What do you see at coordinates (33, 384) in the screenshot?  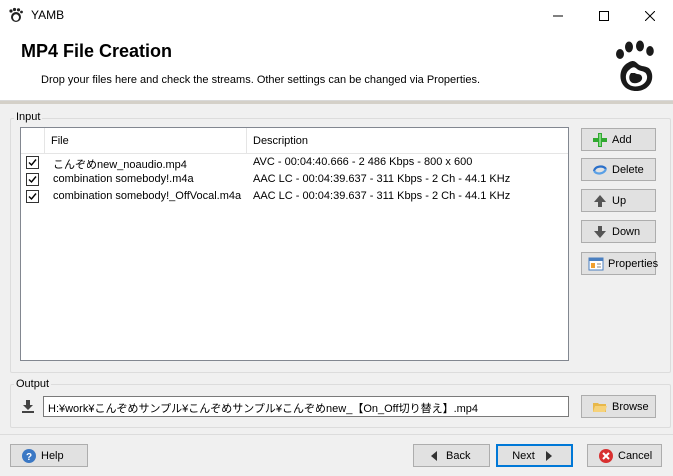 I see `output-group-label: Output` at bounding box center [33, 384].